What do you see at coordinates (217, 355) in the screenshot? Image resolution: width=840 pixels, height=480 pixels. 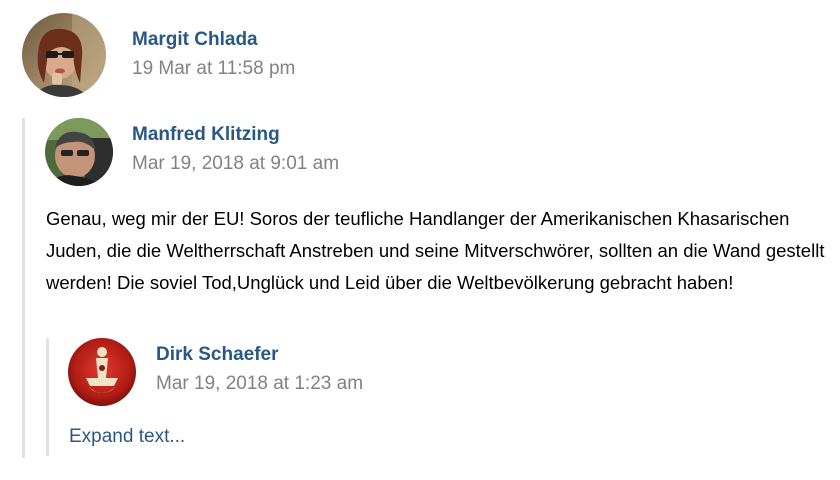 I see `author-name: Dirk Schaefer` at bounding box center [217, 355].